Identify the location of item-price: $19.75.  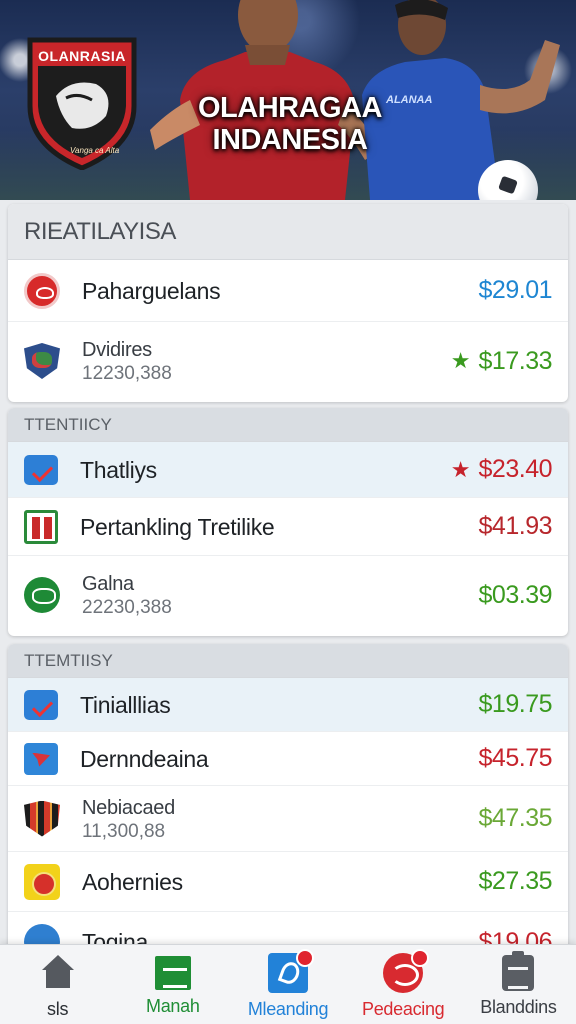
(515, 704).